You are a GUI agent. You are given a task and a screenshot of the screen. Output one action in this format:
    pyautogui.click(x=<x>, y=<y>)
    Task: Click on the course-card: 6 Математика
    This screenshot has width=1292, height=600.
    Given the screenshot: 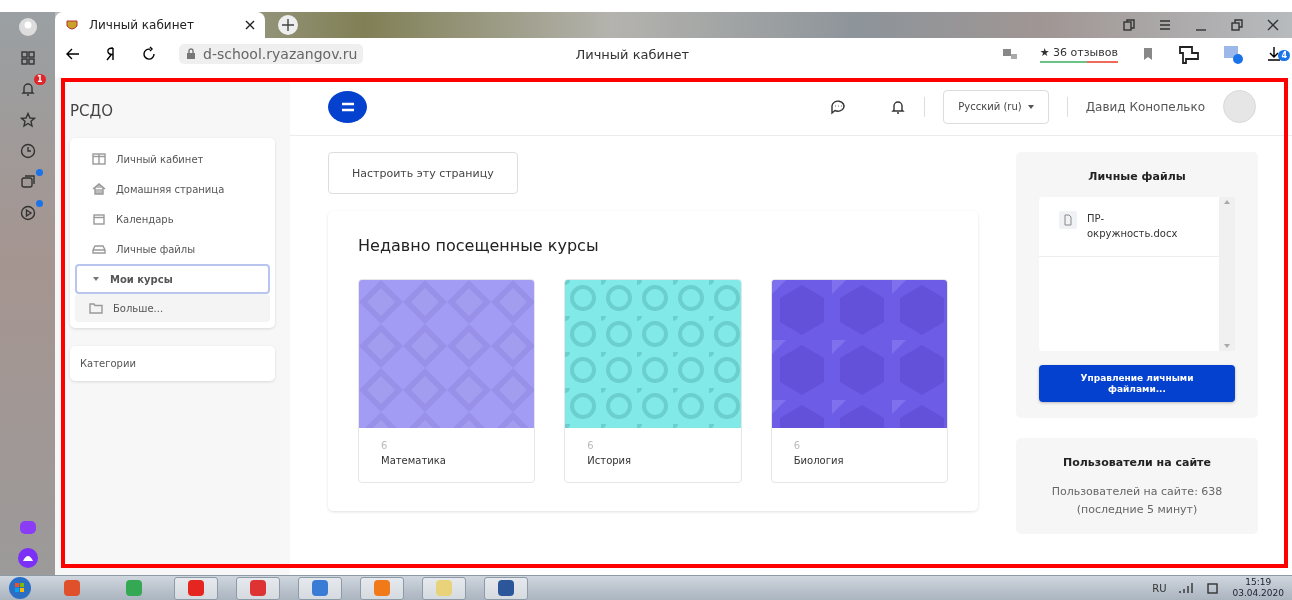 What is the action you would take?
    pyautogui.click(x=447, y=381)
    